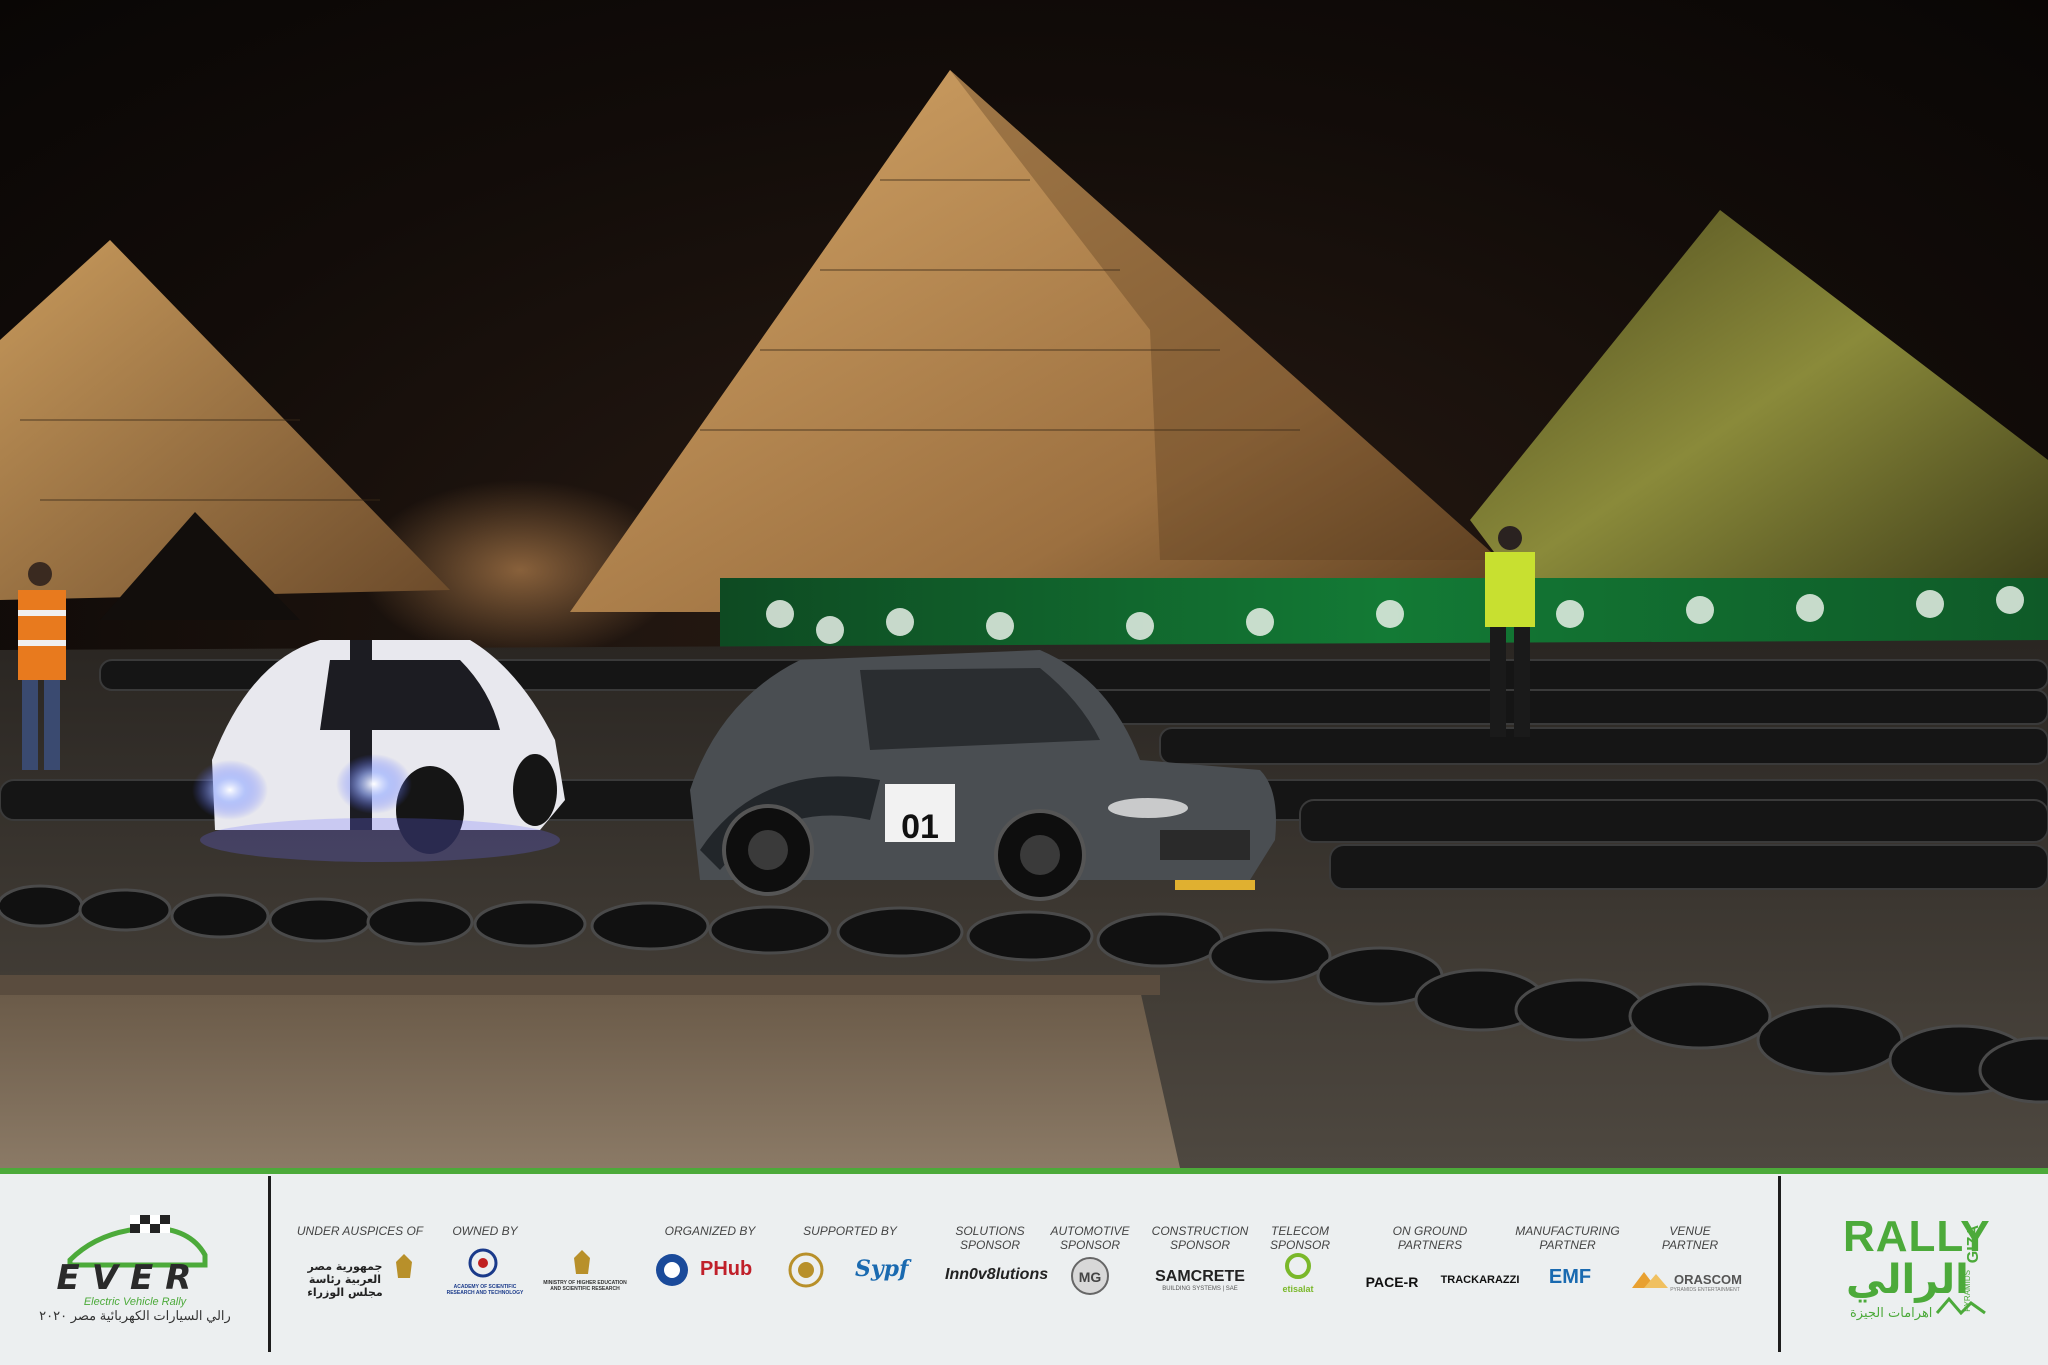 Image resolution: width=2048 pixels, height=1365 pixels. Describe the element at coordinates (1690, 1238) in the screenshot. I see `caption-venue-partner: VENUE PARTNER` at that location.